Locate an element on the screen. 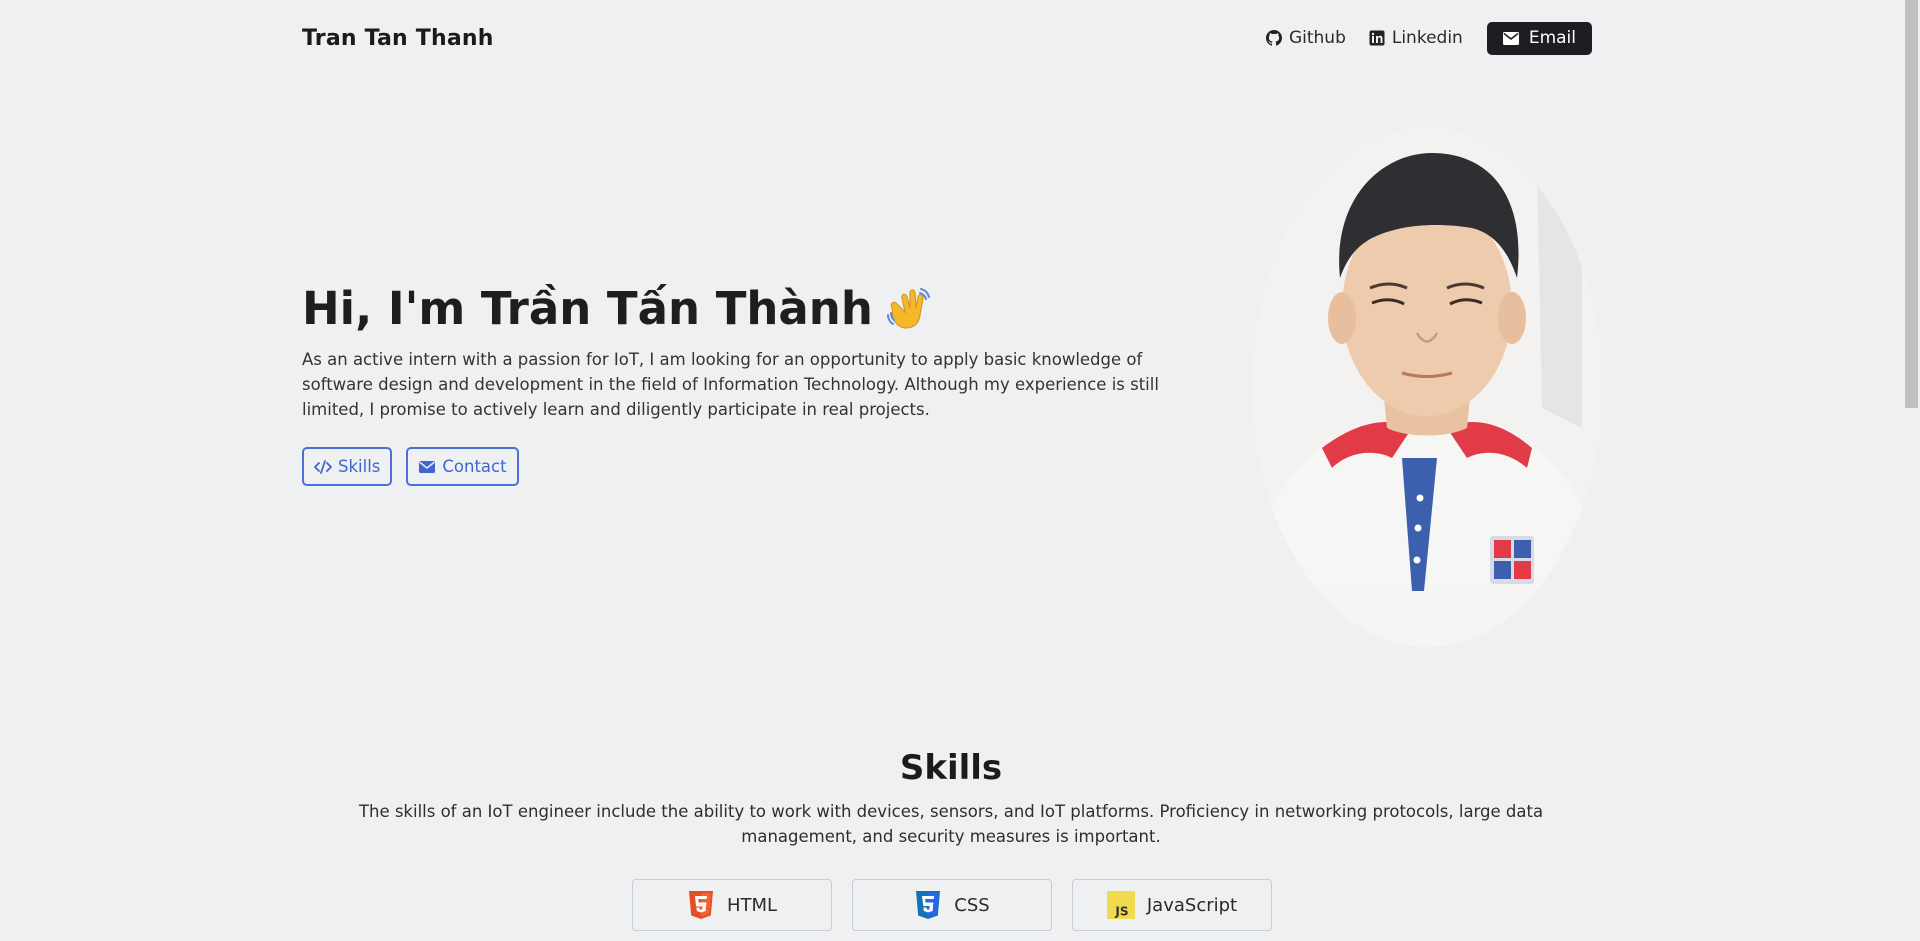  scrollbar-thumb is located at coordinates (1911, 204).